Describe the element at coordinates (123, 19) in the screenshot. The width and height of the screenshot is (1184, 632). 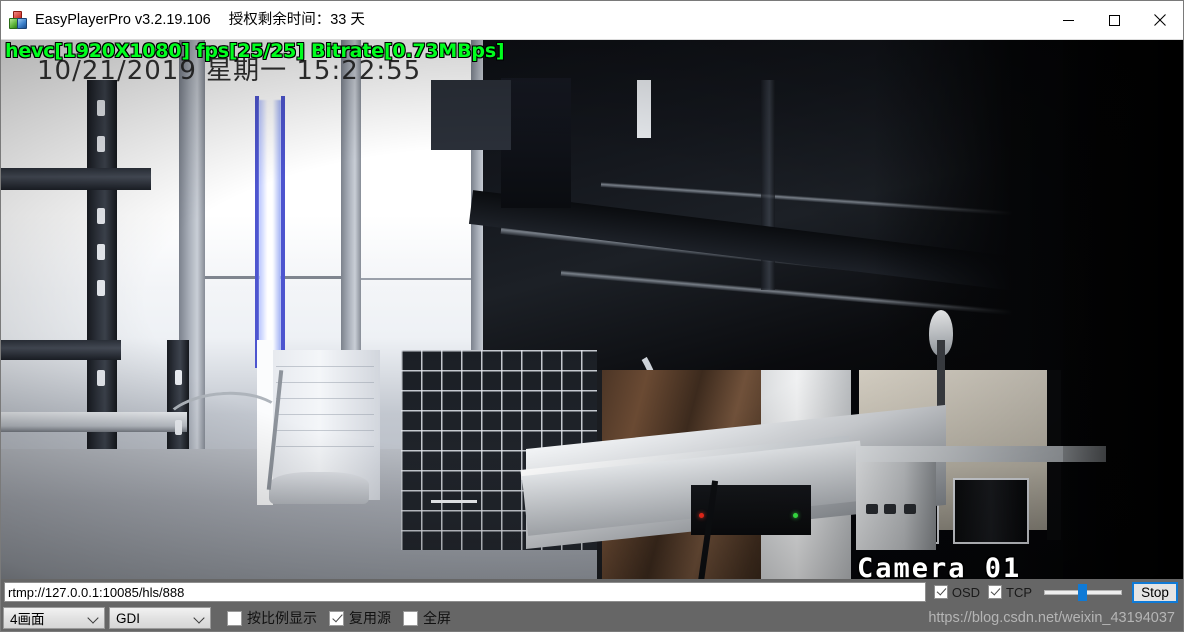
I see `window-title: EasyPlayerPro v3.2.19.106` at that location.